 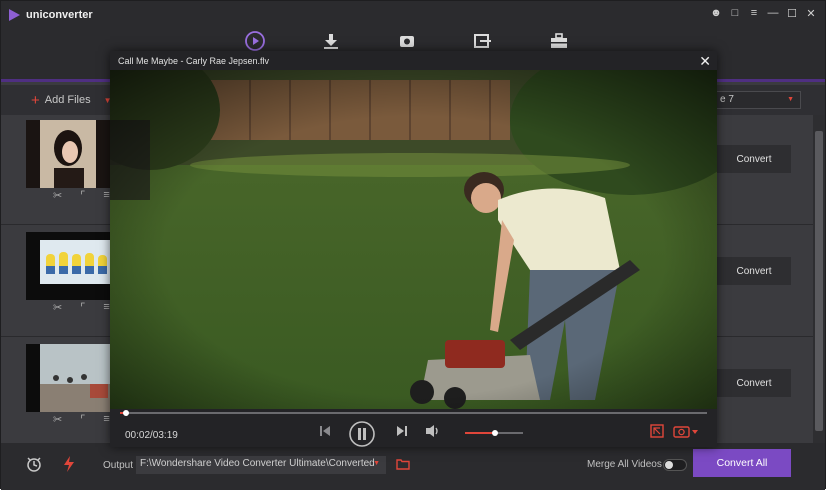 I want to click on folder-icon, so click(x=403, y=464).